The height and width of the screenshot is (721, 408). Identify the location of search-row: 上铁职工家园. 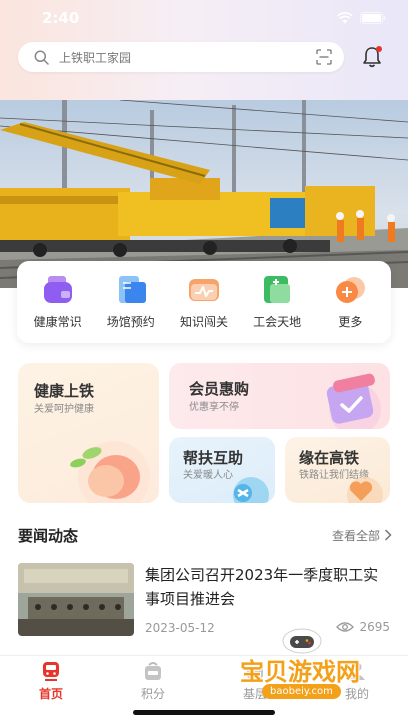
(204, 57).